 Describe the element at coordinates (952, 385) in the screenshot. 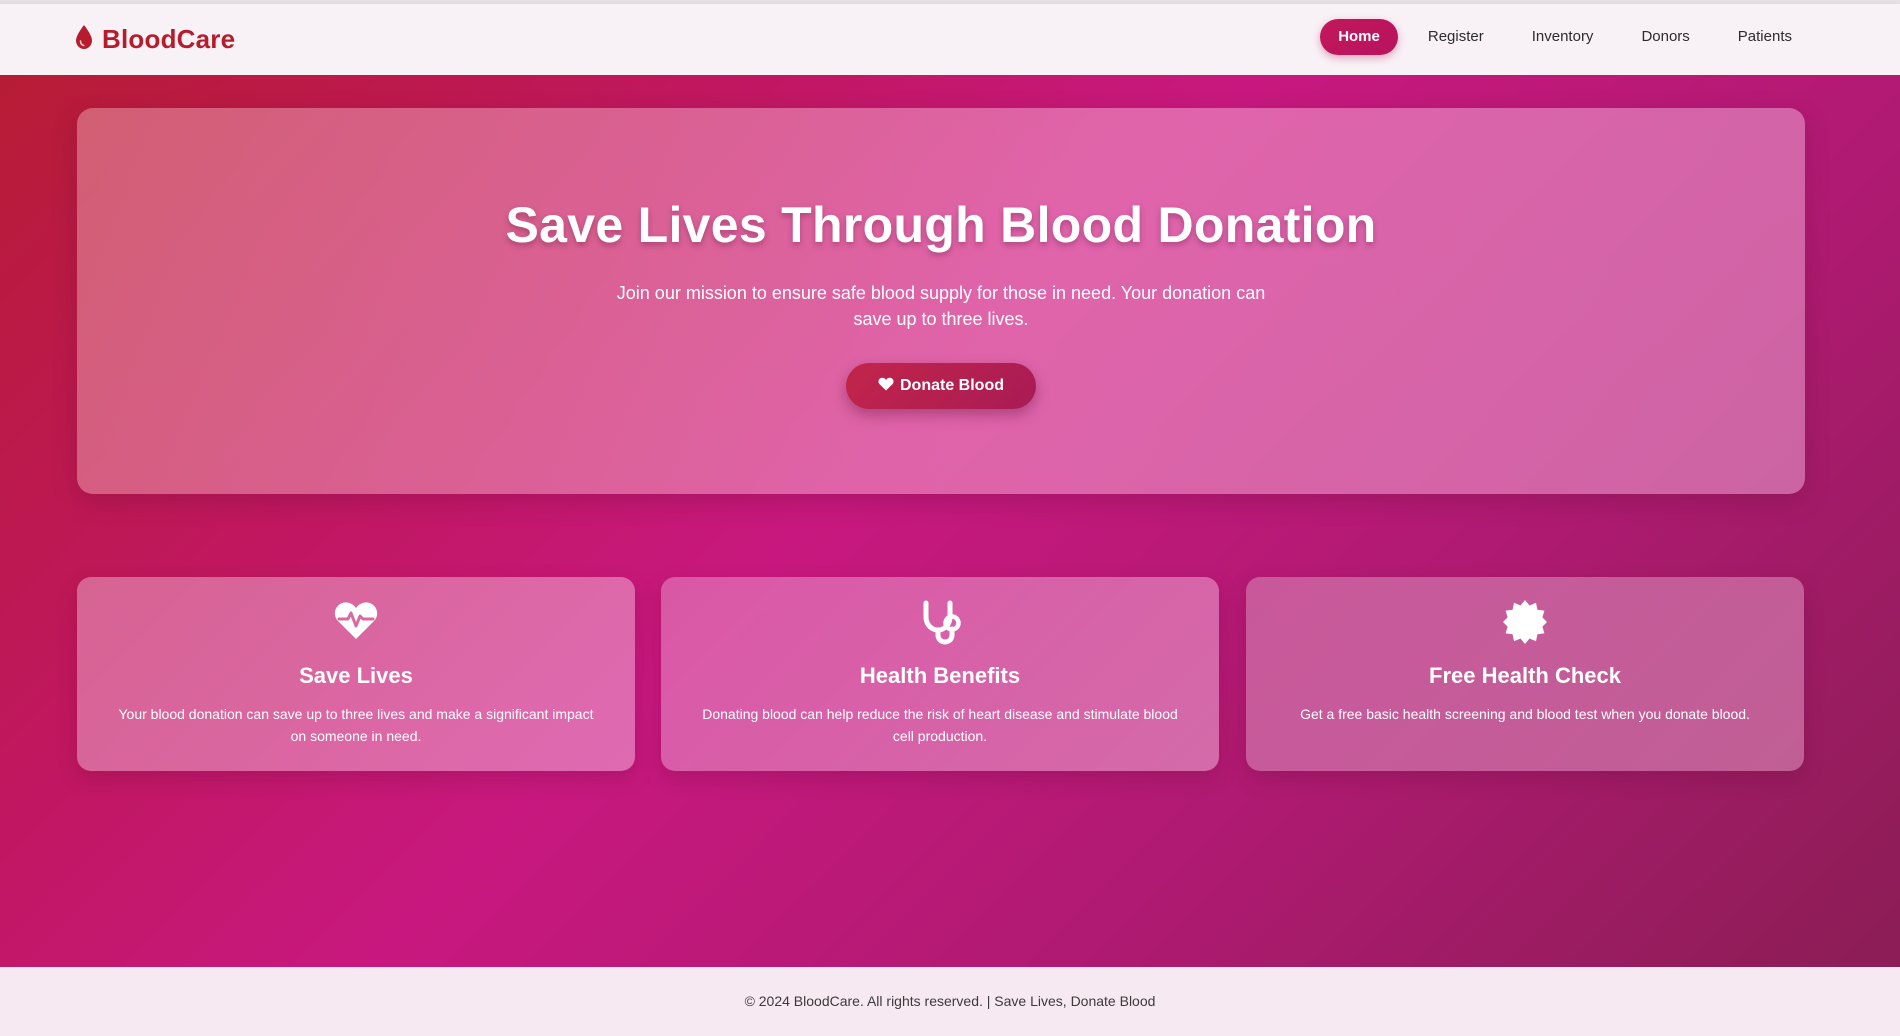

I see `donate-blood-label: Donate Blood` at that location.